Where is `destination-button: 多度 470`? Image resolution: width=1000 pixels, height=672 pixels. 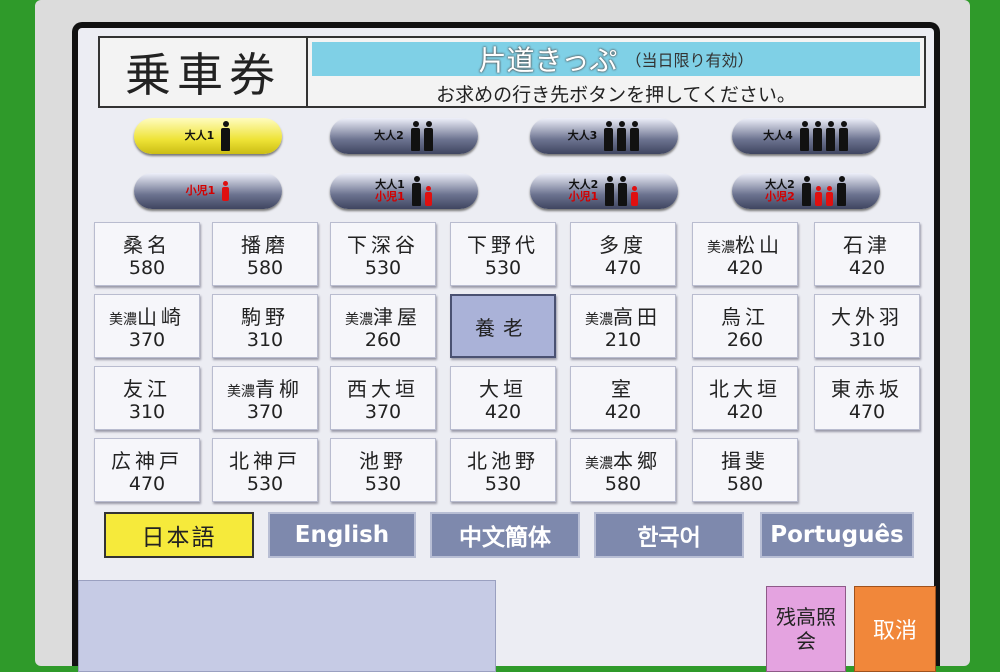
destination-button: 多度 470 is located at coordinates (623, 254).